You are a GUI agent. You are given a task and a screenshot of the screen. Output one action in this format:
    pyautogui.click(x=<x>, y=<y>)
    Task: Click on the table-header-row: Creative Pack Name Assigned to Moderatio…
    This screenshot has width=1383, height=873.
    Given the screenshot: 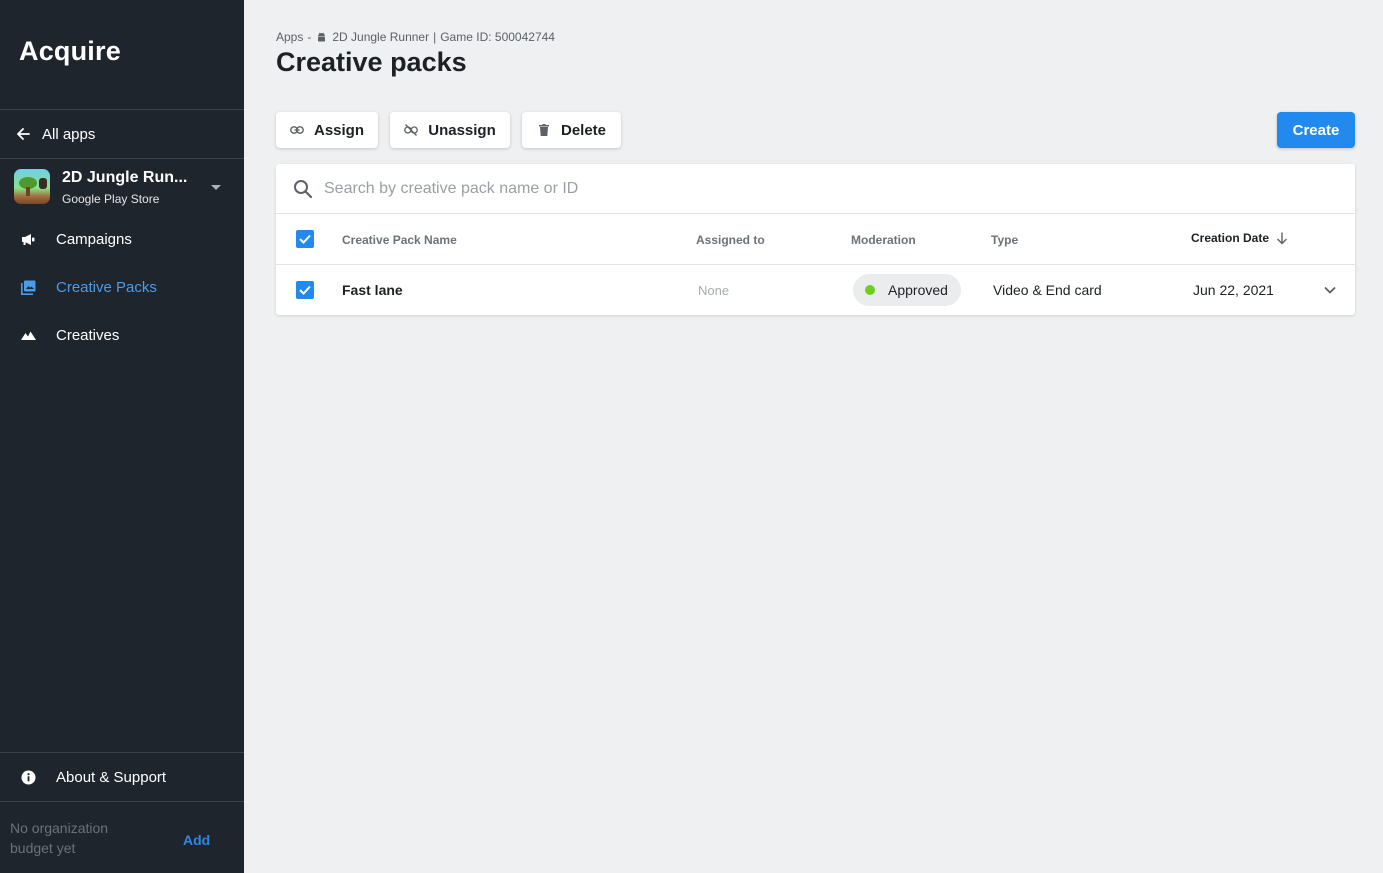 What is the action you would take?
    pyautogui.click(x=815, y=239)
    